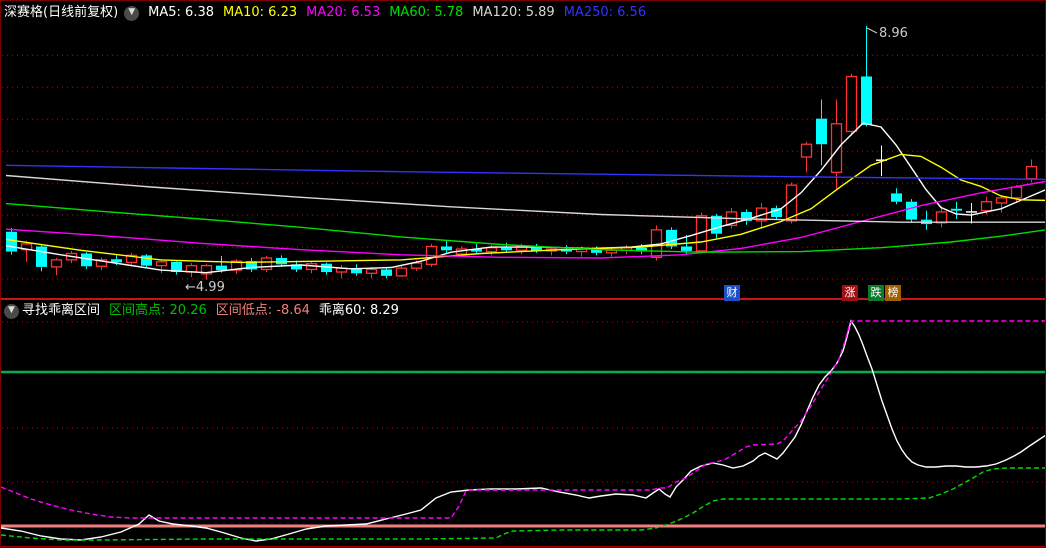  What do you see at coordinates (876, 293) in the screenshot?
I see `shortcut-button-跌: 跌` at bounding box center [876, 293].